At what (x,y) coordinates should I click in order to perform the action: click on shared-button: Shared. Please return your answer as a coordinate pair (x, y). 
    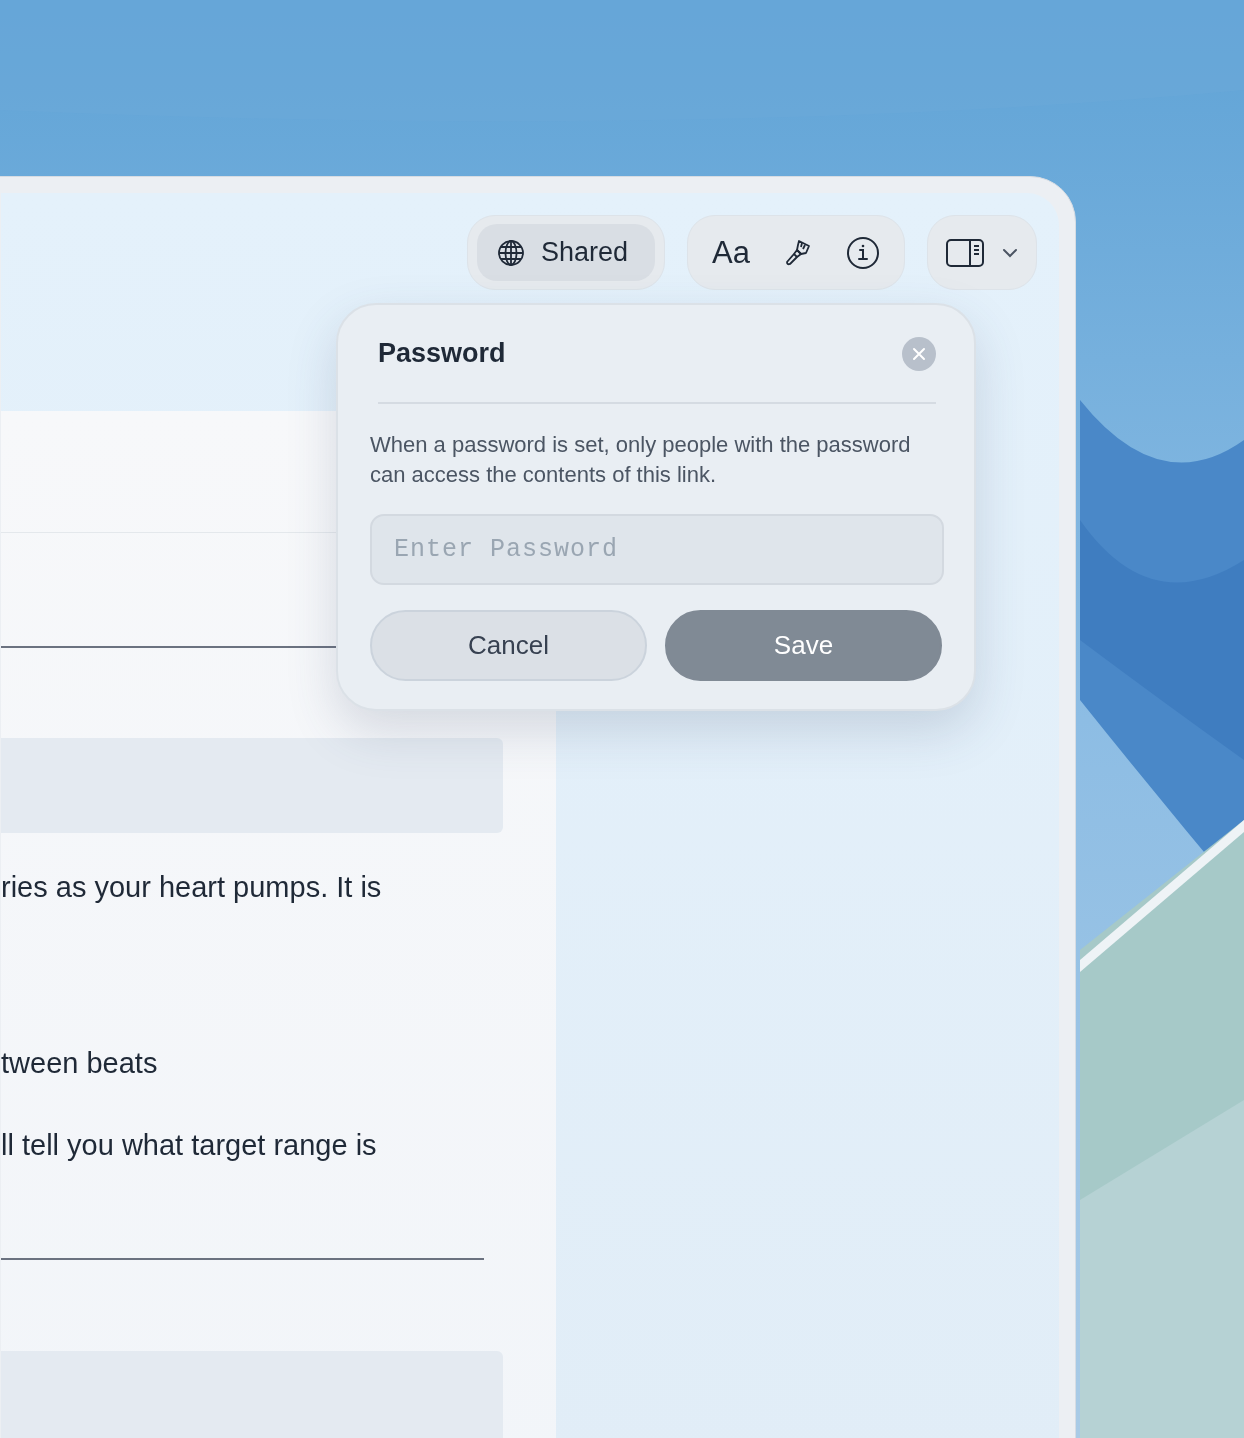
    Looking at the image, I should click on (566, 252).